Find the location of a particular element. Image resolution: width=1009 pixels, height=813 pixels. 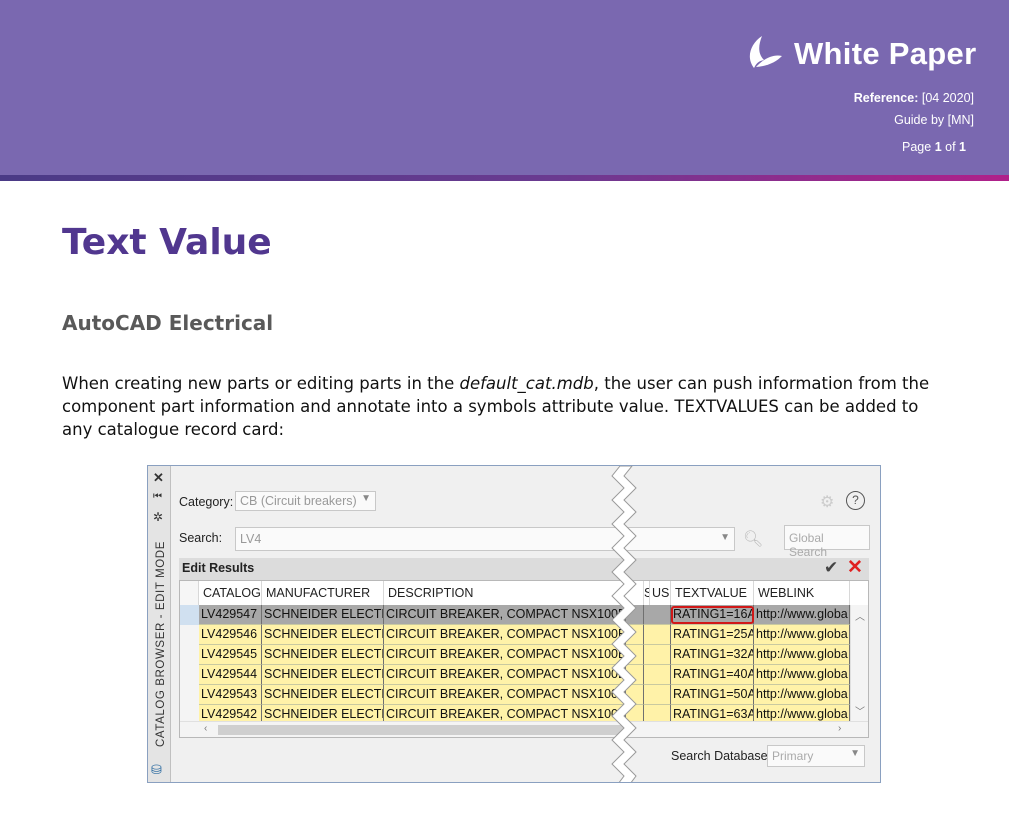

corner-header is located at coordinates (189, 593).